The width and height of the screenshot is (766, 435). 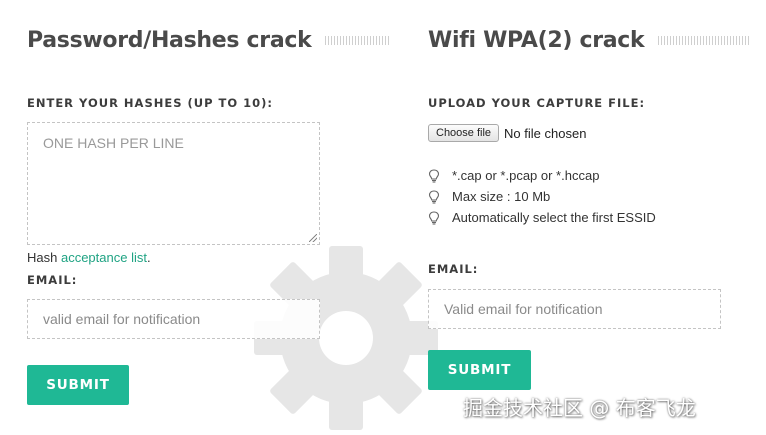 What do you see at coordinates (173, 183) in the screenshot?
I see `hashes-textarea: ONE HASH PER LINE` at bounding box center [173, 183].